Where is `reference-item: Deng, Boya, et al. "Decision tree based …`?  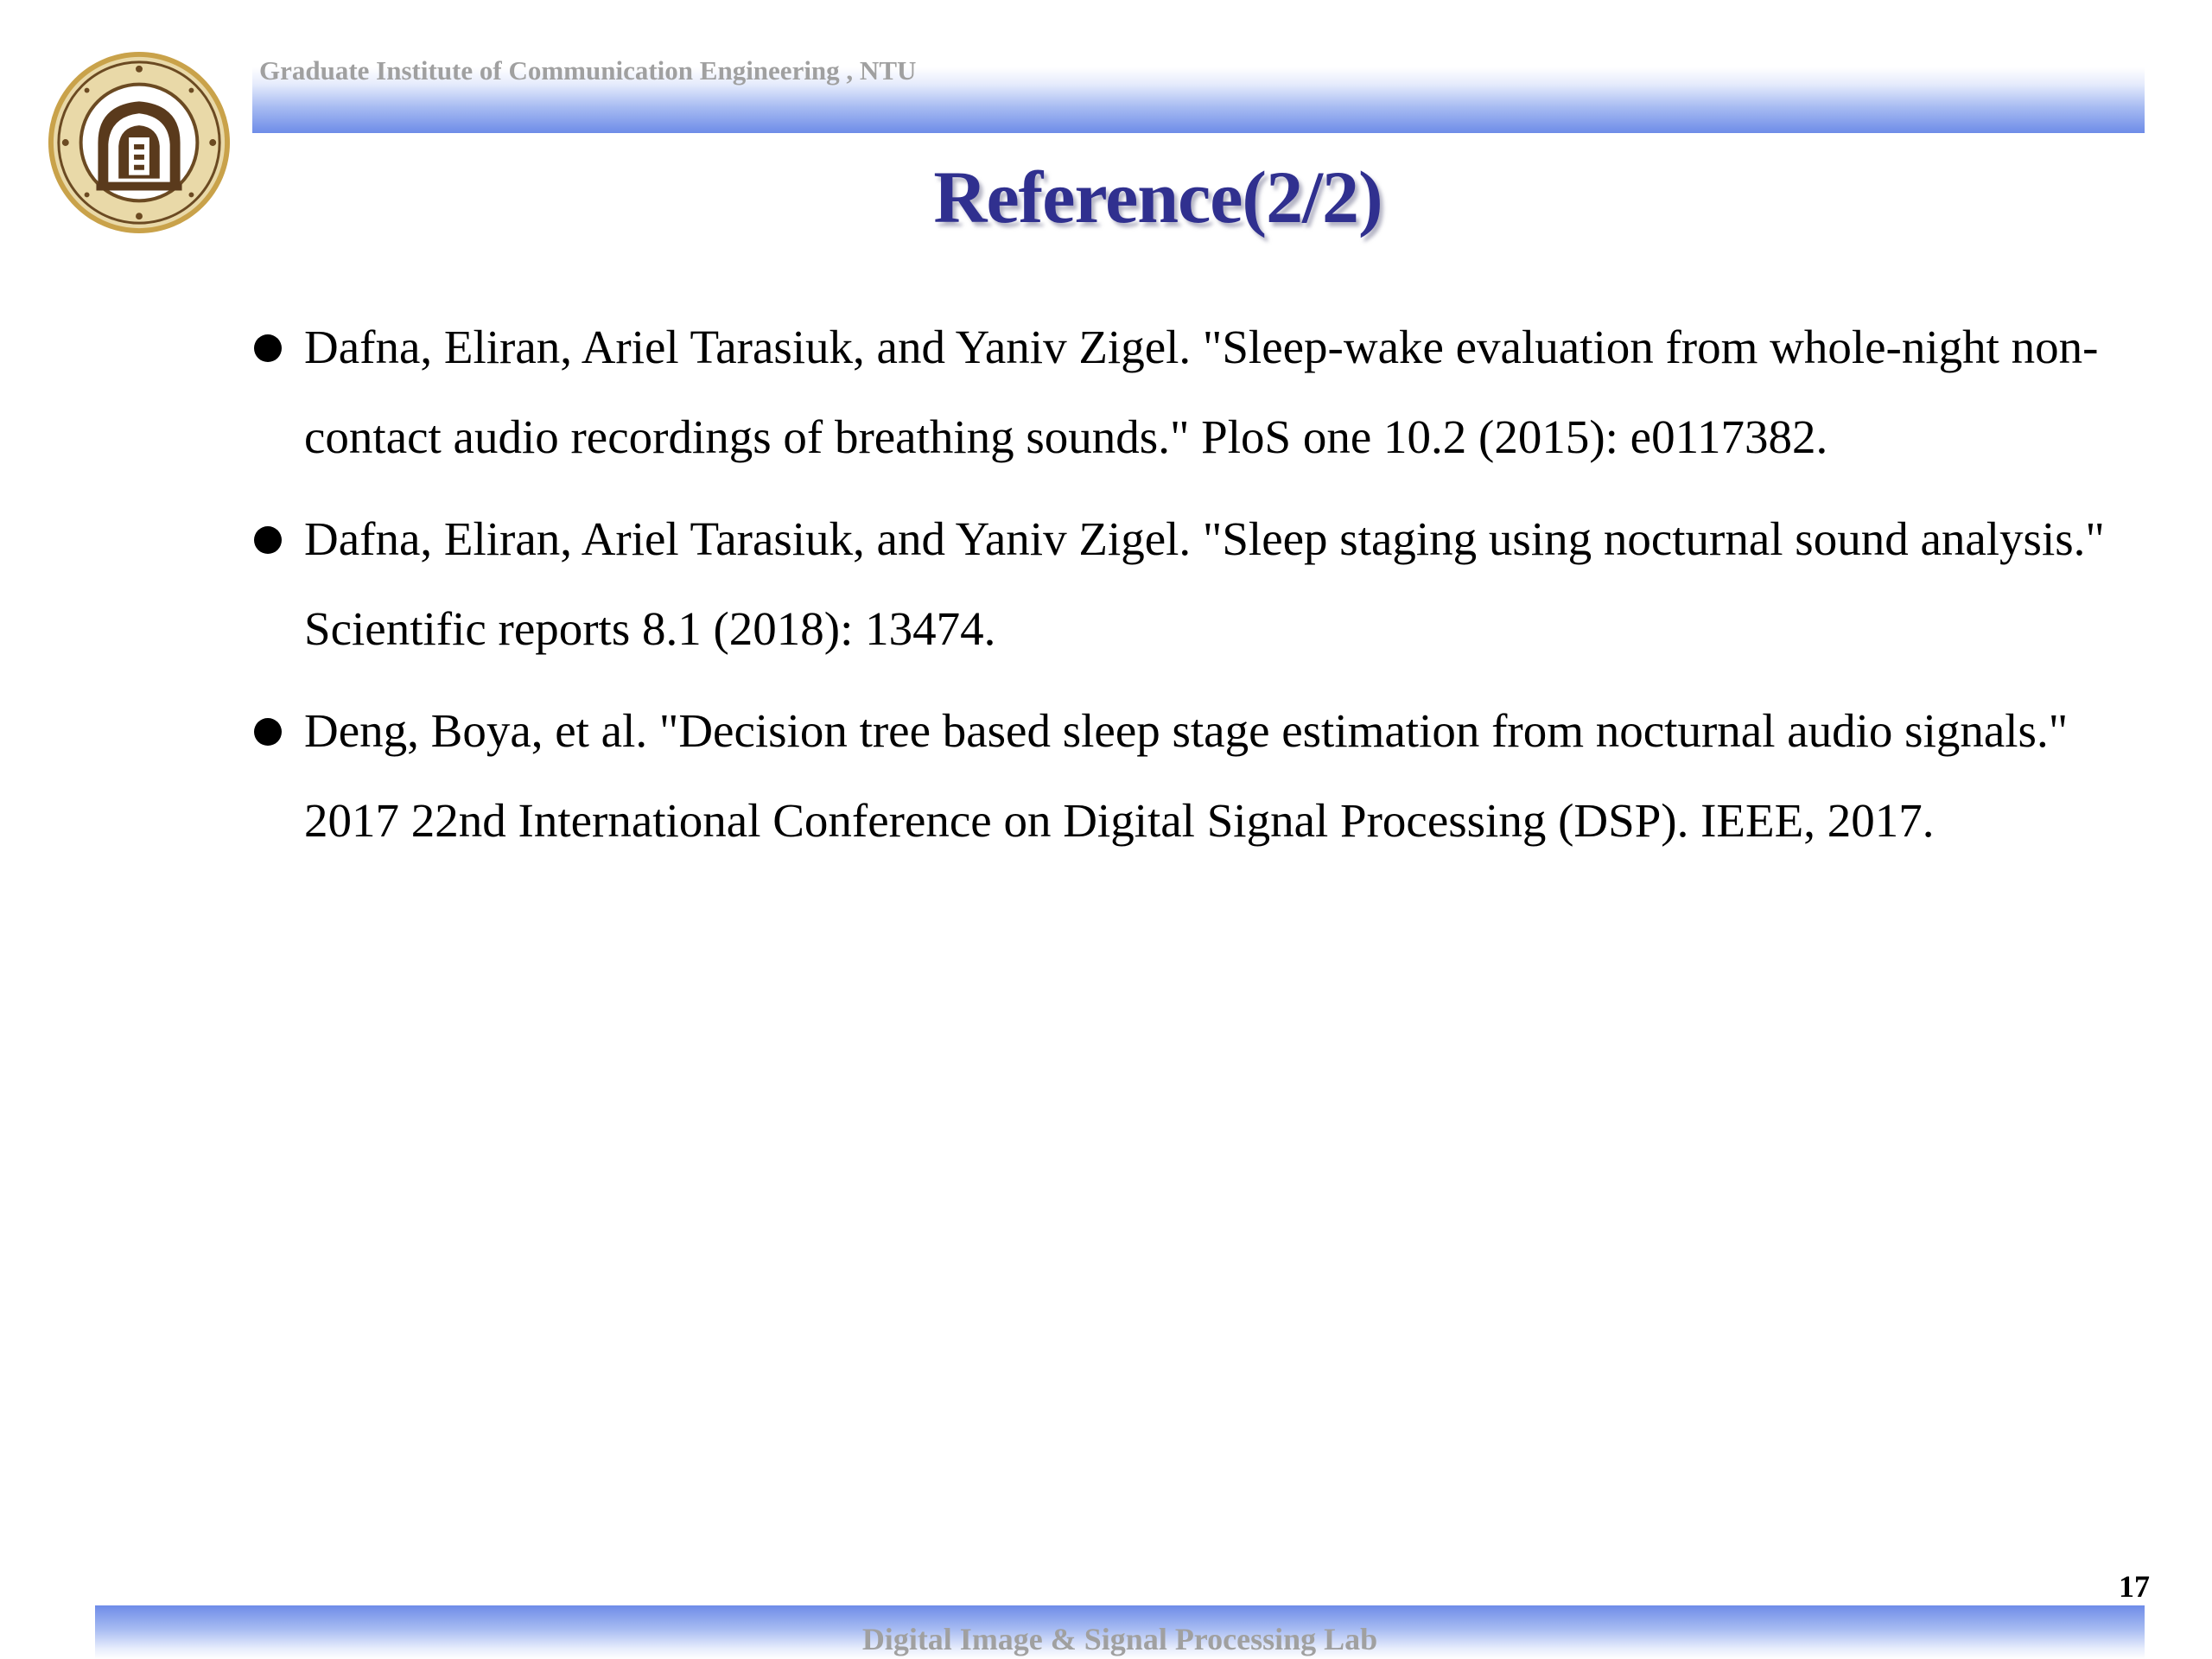 reference-item: Deng, Boya, et al. "Decision tree based … is located at coordinates (1184, 776).